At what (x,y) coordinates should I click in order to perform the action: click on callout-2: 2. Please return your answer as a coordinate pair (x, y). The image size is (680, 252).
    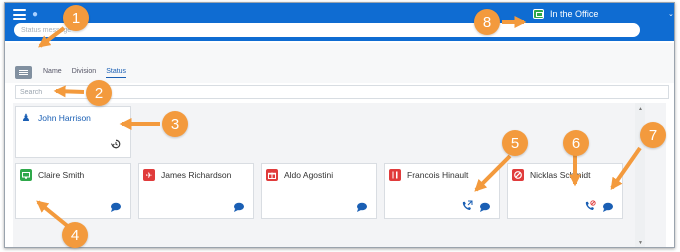
    Looking at the image, I should click on (99, 93).